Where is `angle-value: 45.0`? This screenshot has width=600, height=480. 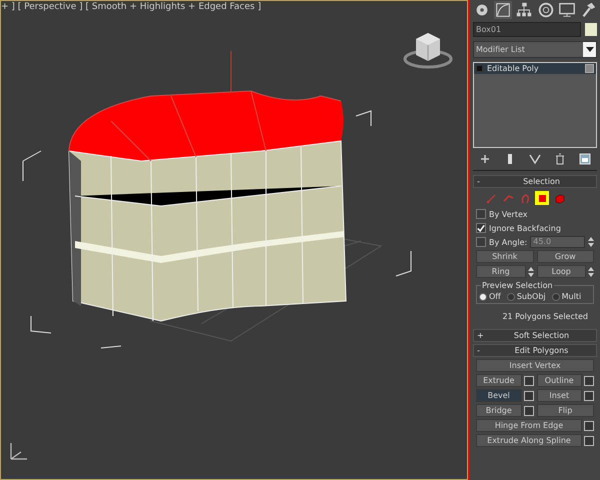 angle-value: 45.0 is located at coordinates (542, 241).